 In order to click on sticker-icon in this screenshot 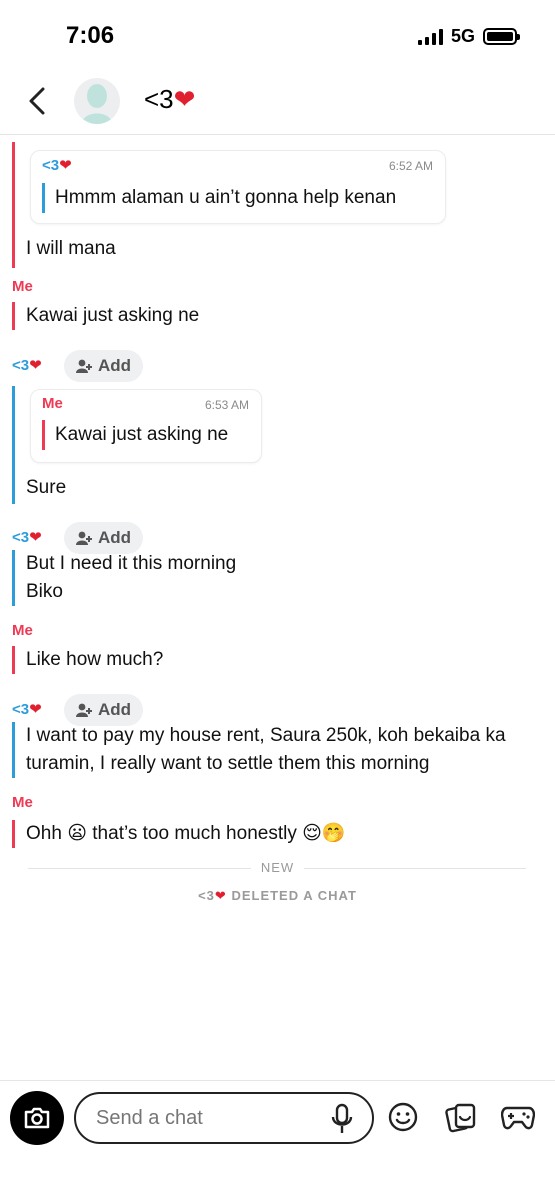, I will do `click(460, 1118)`.